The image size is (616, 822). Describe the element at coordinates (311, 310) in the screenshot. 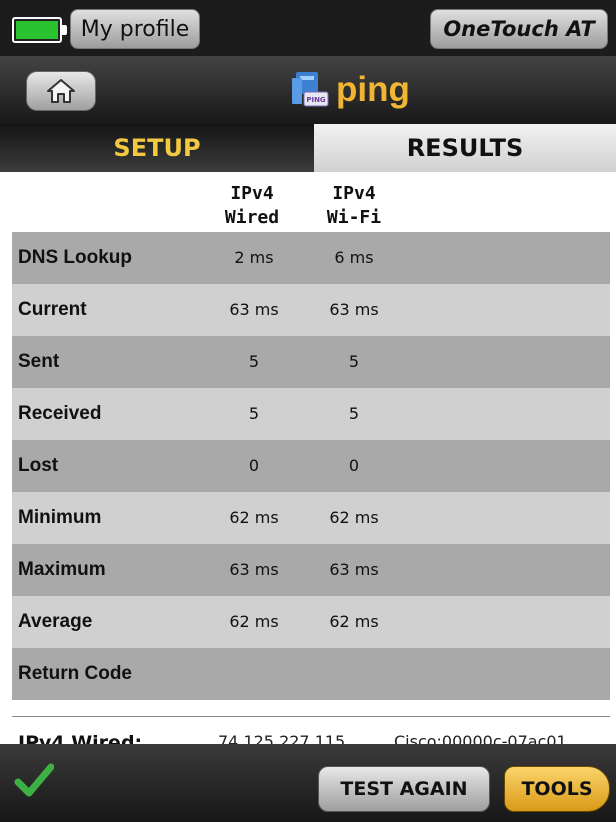

I see `table-row: Current 63 ms 63 ms` at that location.